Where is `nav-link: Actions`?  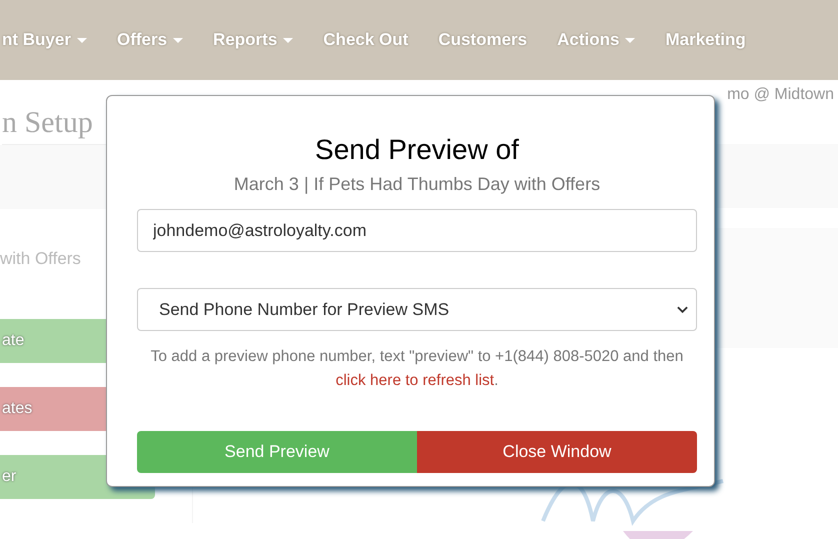 nav-link: Actions is located at coordinates (596, 40).